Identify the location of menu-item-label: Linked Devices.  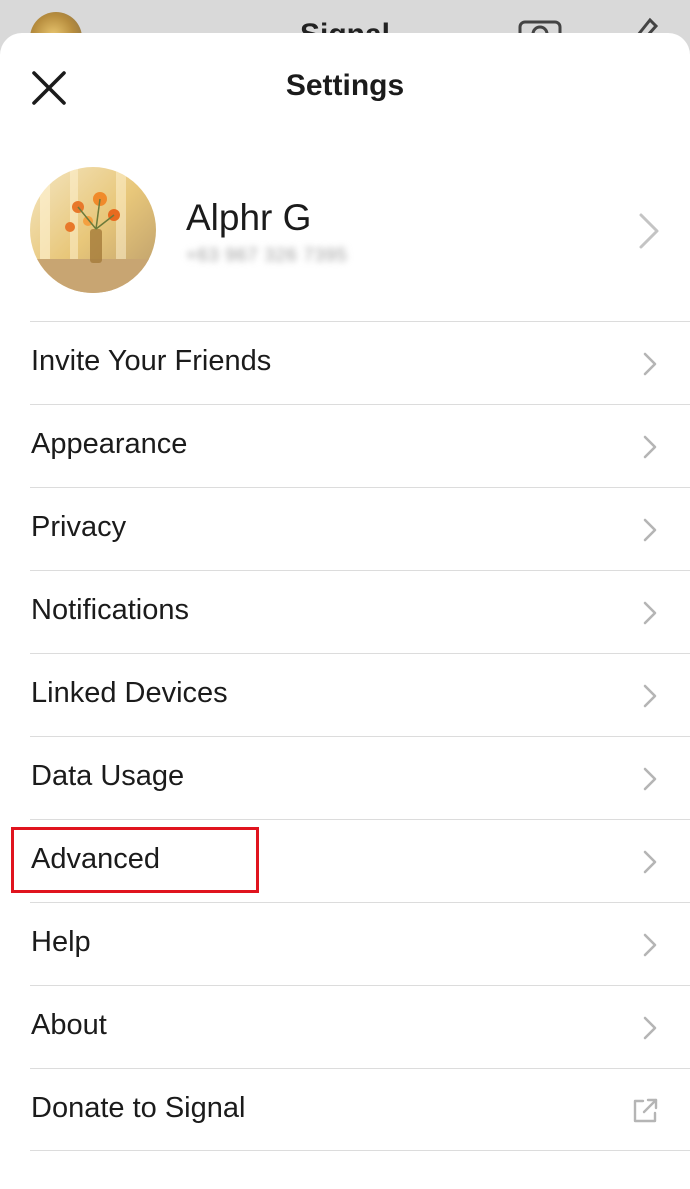
(129, 693).